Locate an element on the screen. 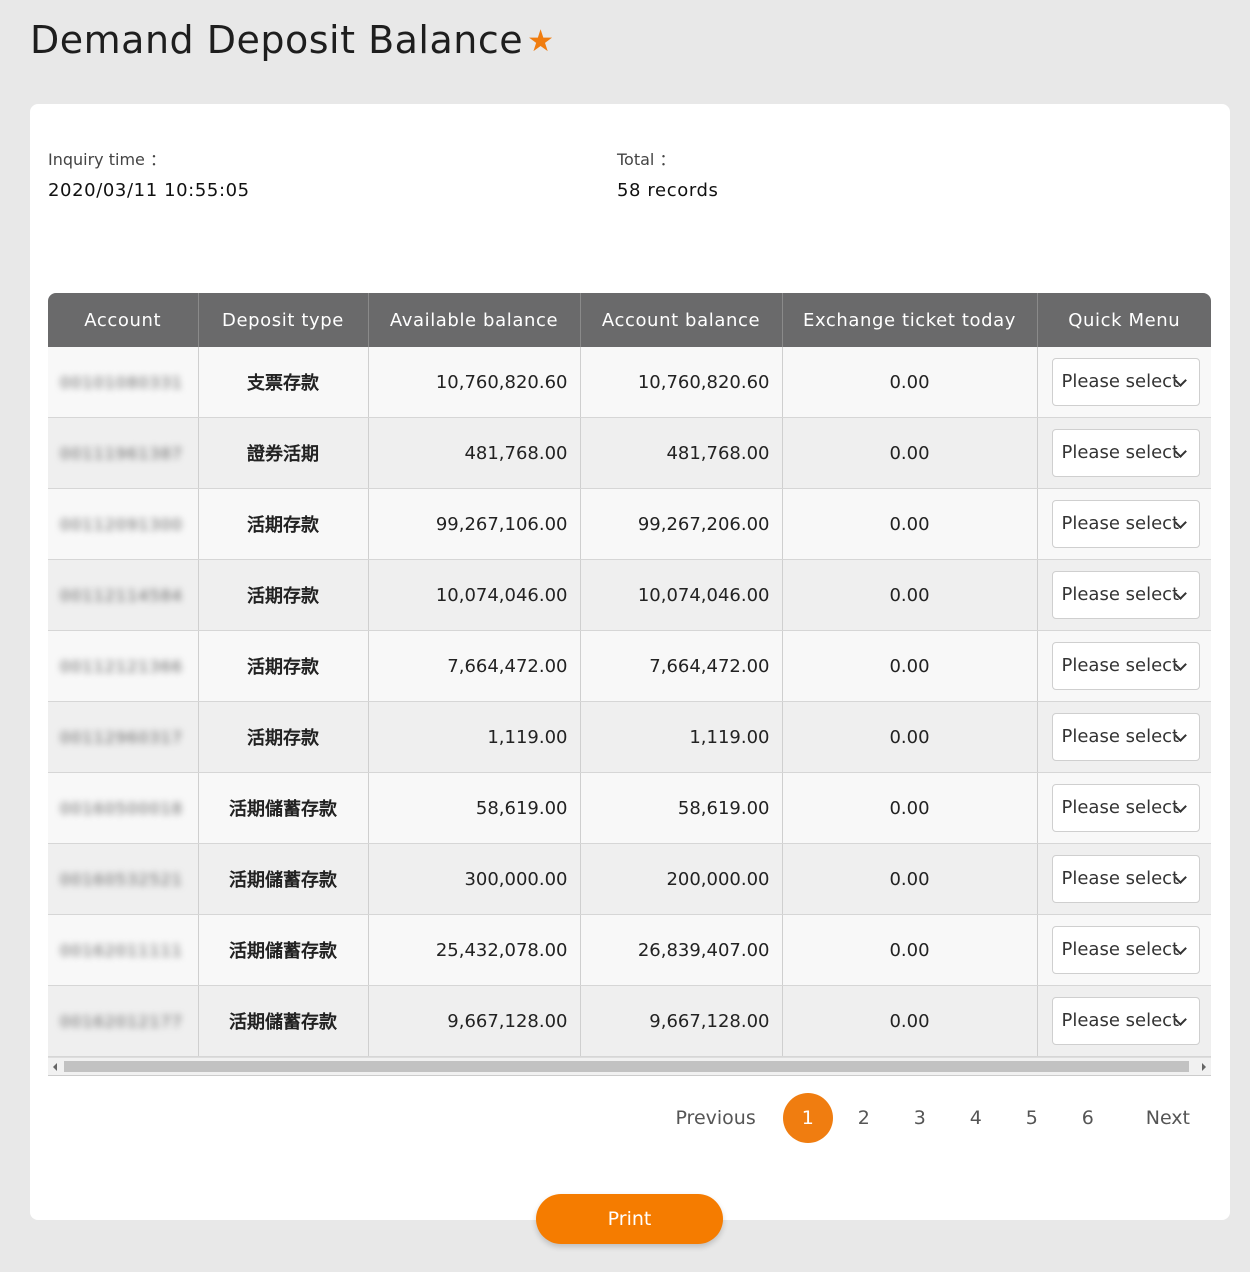 This screenshot has height=1272, width=1250. page-button-1: 1 is located at coordinates (807, 1118).